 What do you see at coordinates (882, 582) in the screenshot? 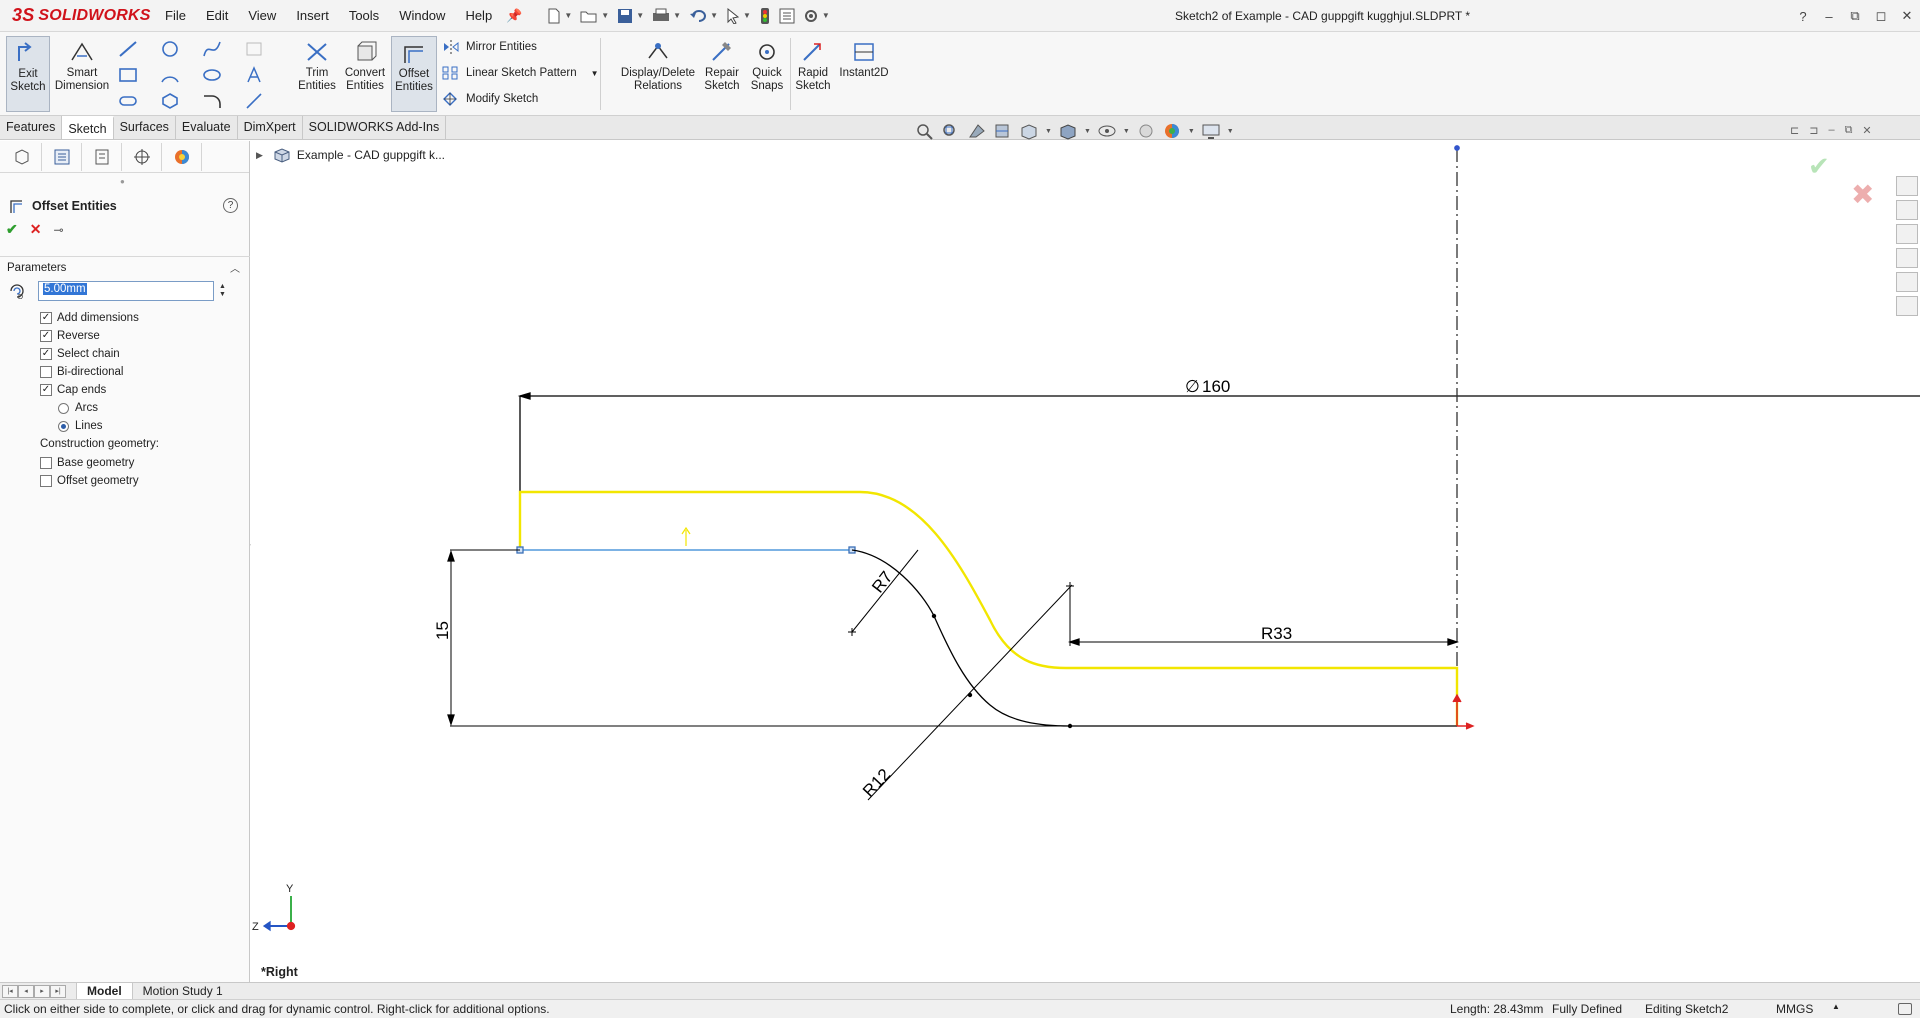
I see `r7-dimension-text: R7` at bounding box center [882, 582].